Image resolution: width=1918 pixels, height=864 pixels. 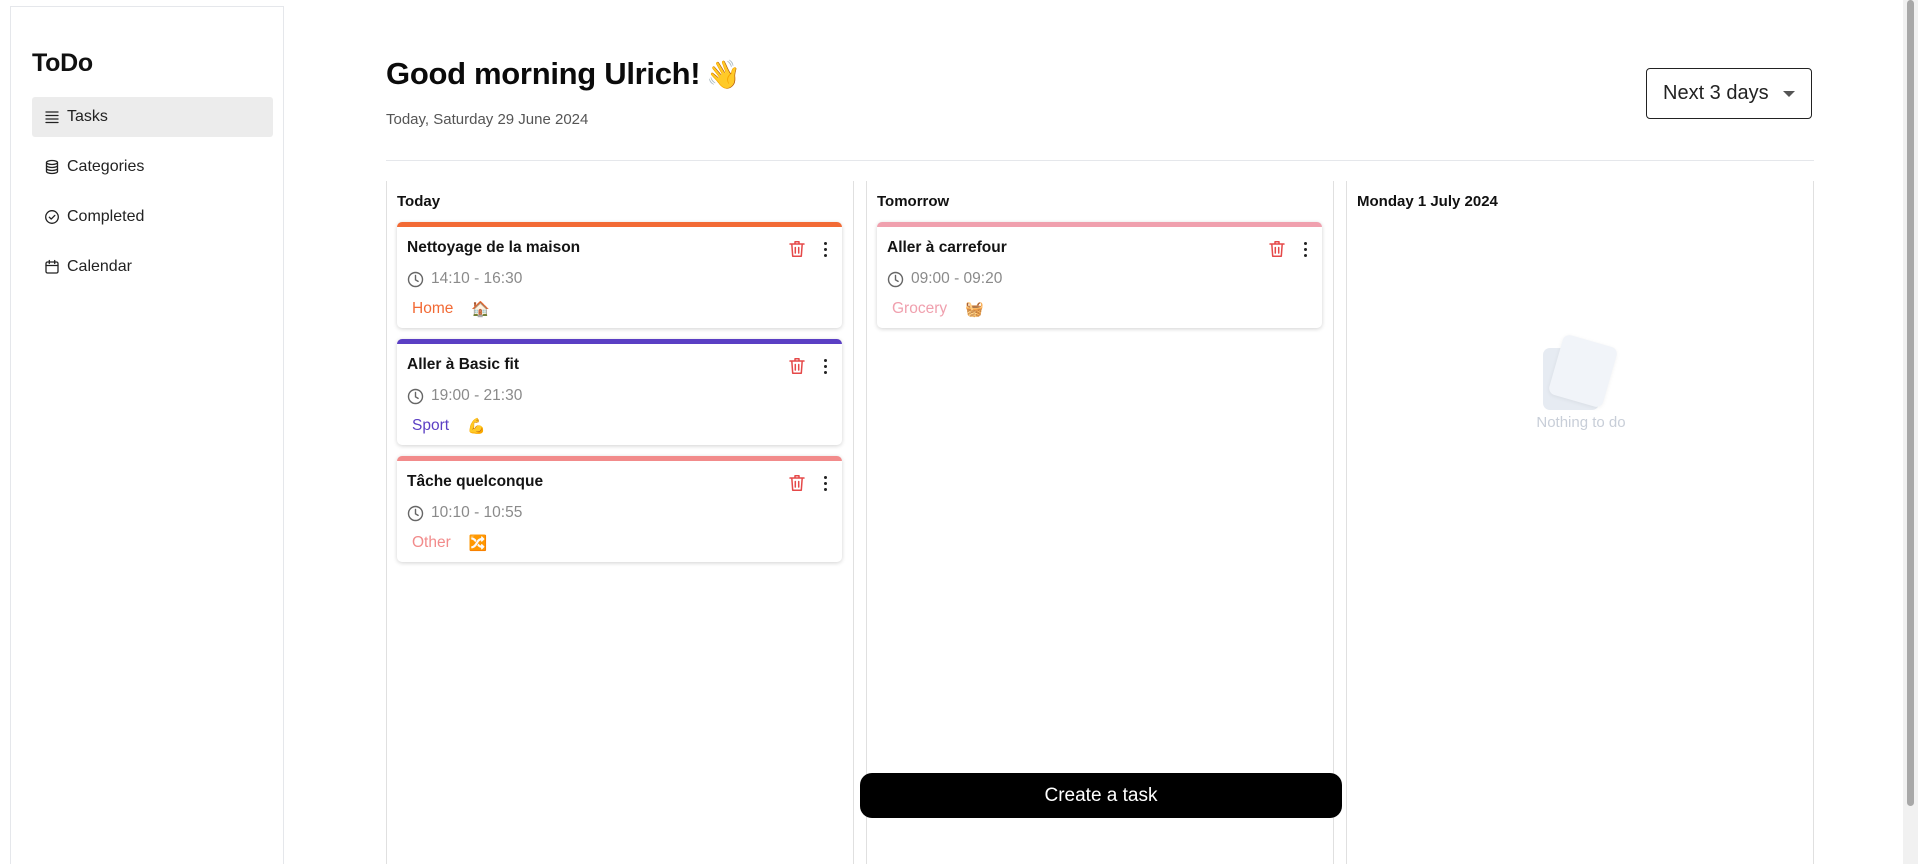 What do you see at coordinates (152, 167) in the screenshot?
I see `sidebar-item-categories: Categories` at bounding box center [152, 167].